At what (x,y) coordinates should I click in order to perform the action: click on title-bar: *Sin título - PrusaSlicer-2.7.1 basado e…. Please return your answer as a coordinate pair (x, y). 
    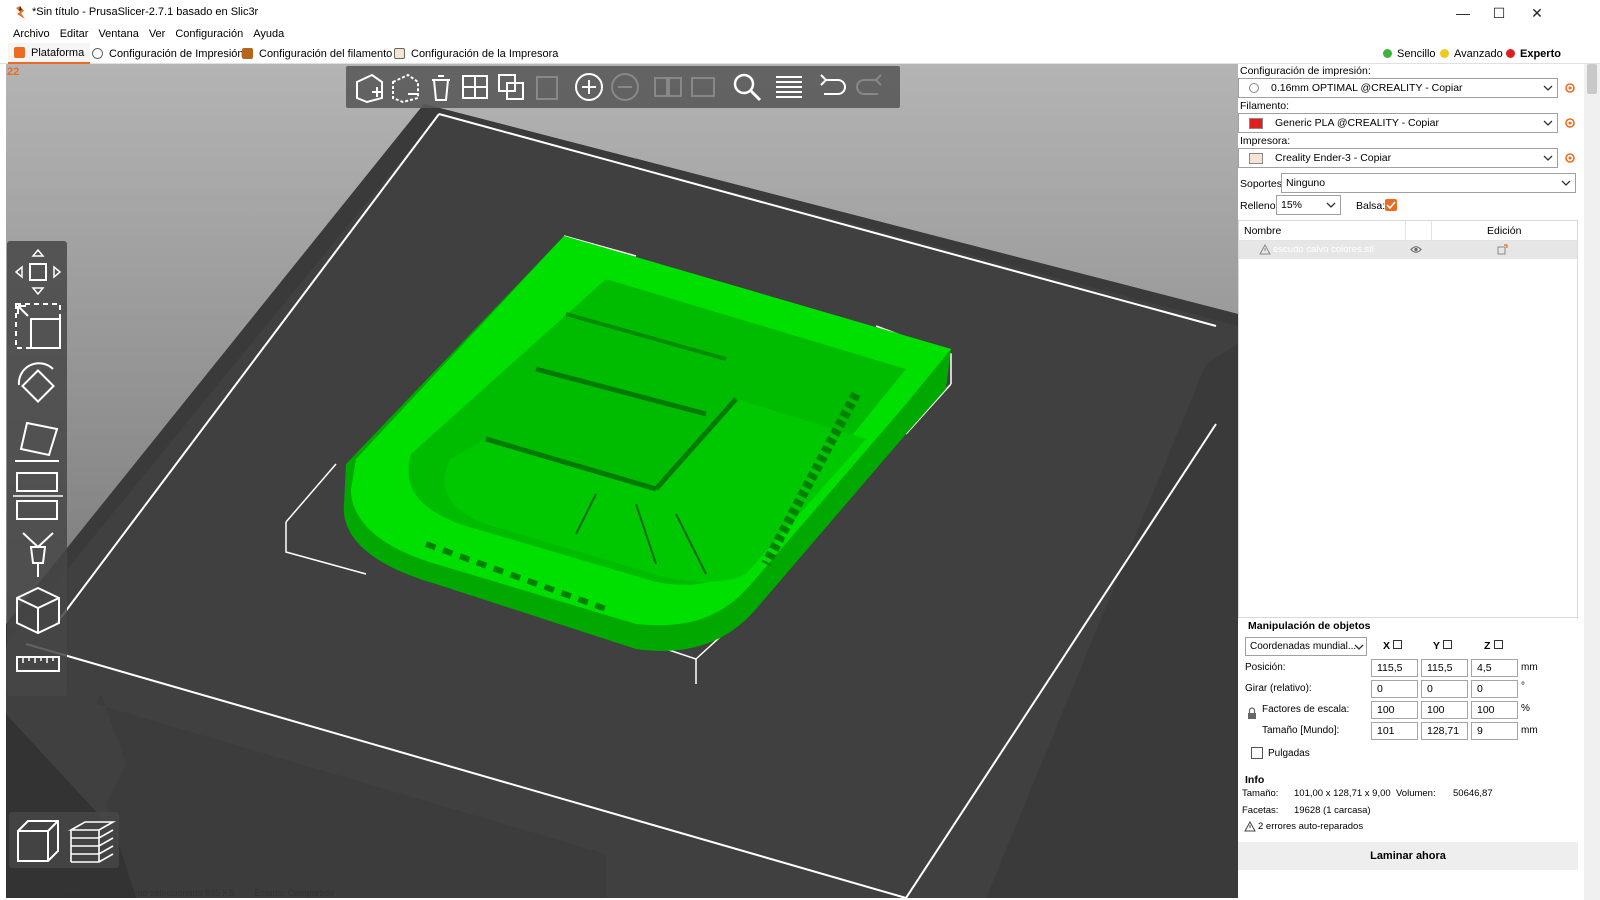
    Looking at the image, I should click on (800, 13).